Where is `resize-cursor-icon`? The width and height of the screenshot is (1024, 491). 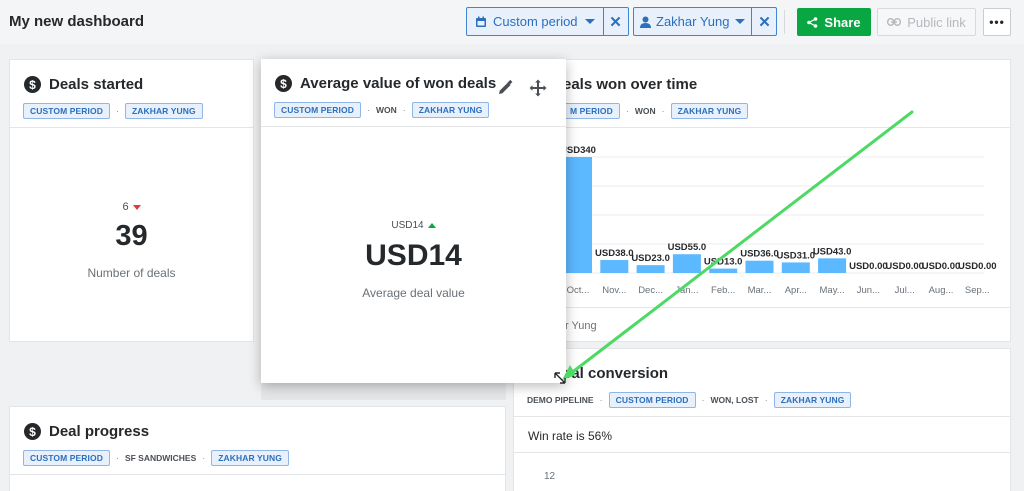
resize-cursor-icon is located at coordinates (560, 378).